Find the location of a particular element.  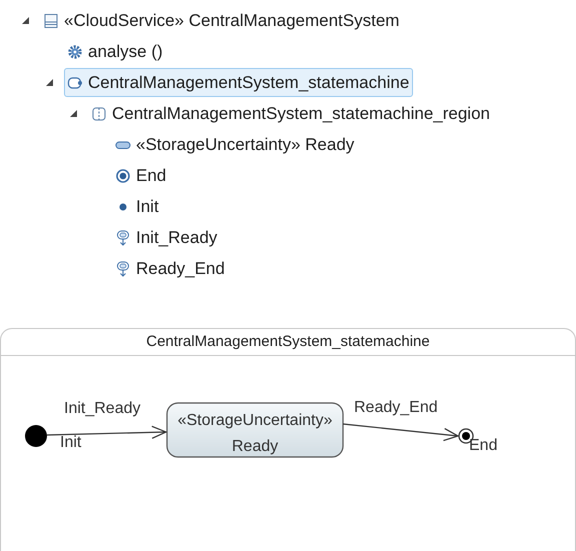

transition-label: Init_Ready is located at coordinates (102, 408).